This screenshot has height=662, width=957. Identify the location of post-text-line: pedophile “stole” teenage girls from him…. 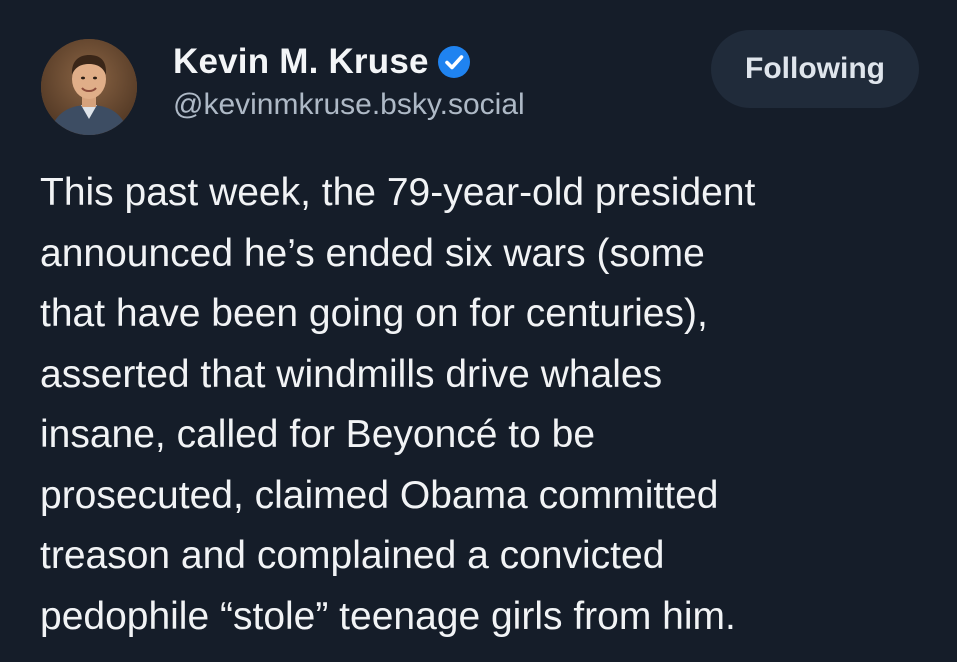
(388, 616).